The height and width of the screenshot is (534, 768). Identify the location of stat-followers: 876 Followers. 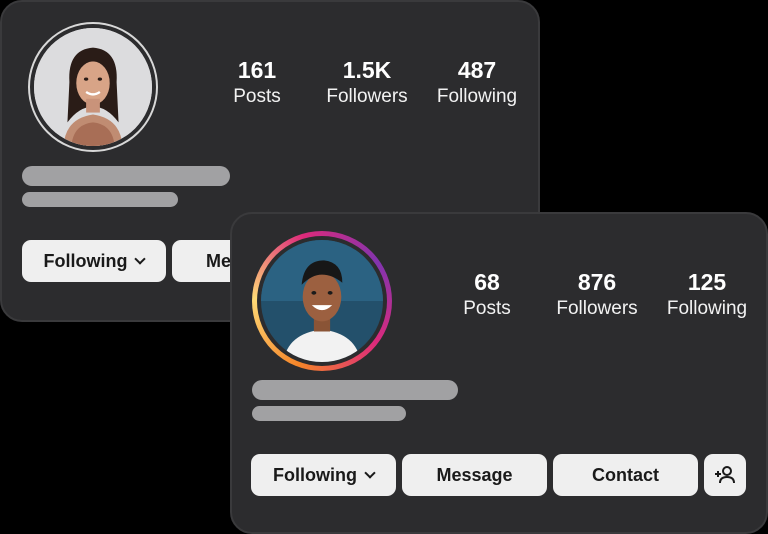
(597, 295).